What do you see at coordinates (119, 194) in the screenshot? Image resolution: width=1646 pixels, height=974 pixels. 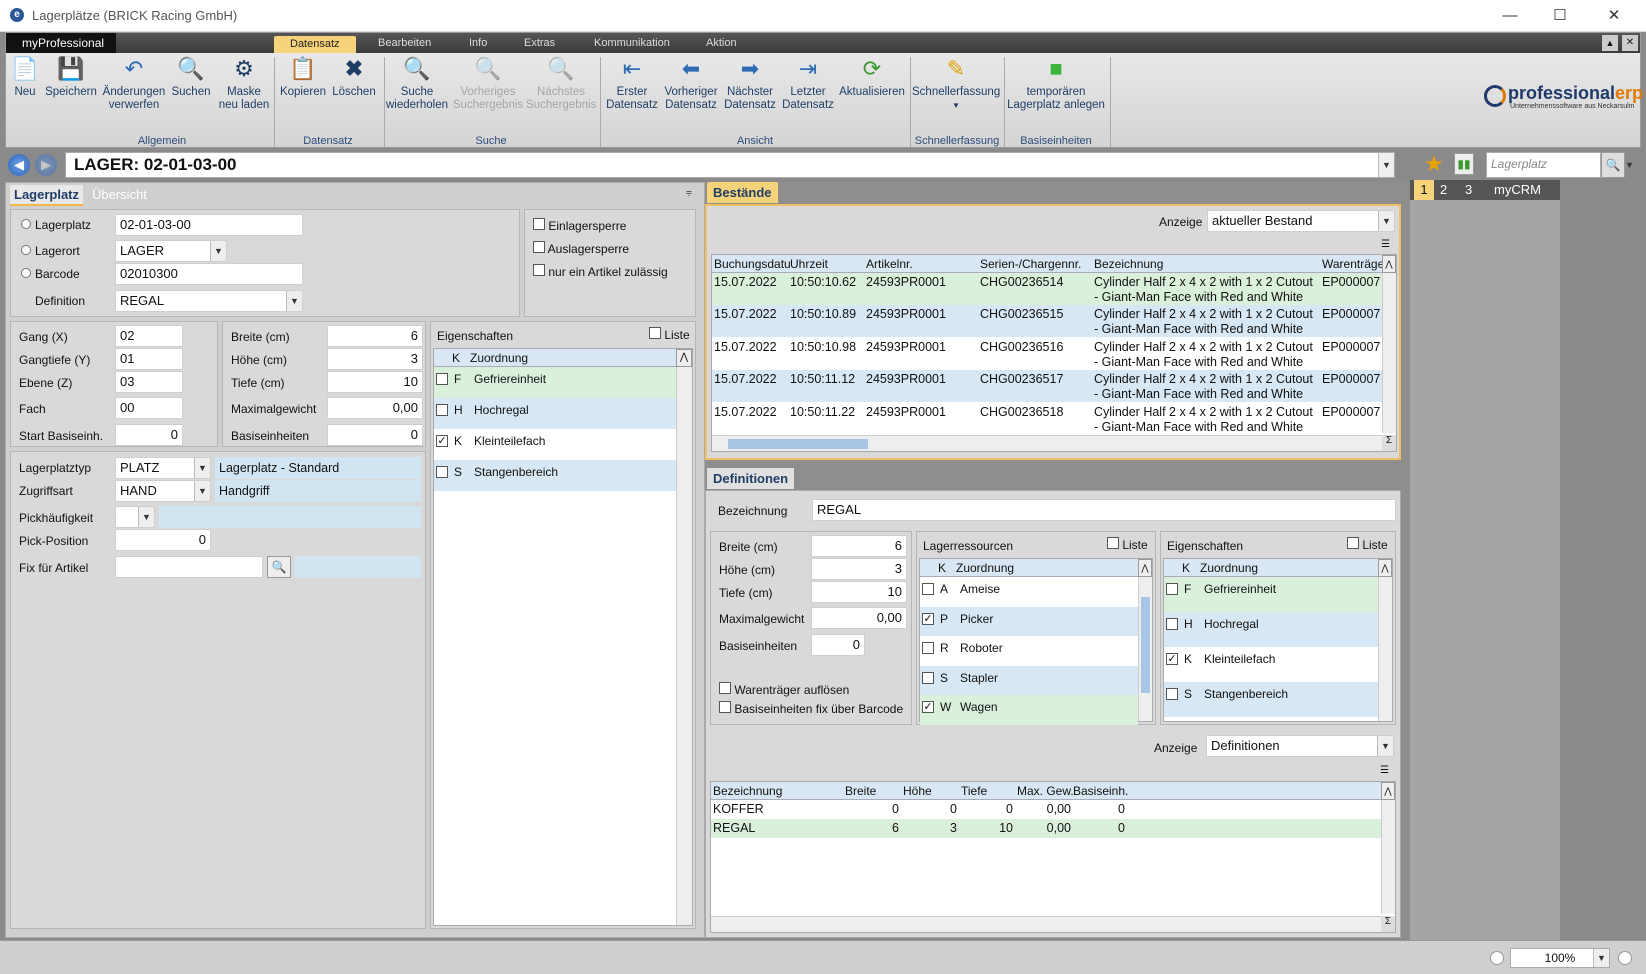 I see `tab-uebersicht: Übersicht` at bounding box center [119, 194].